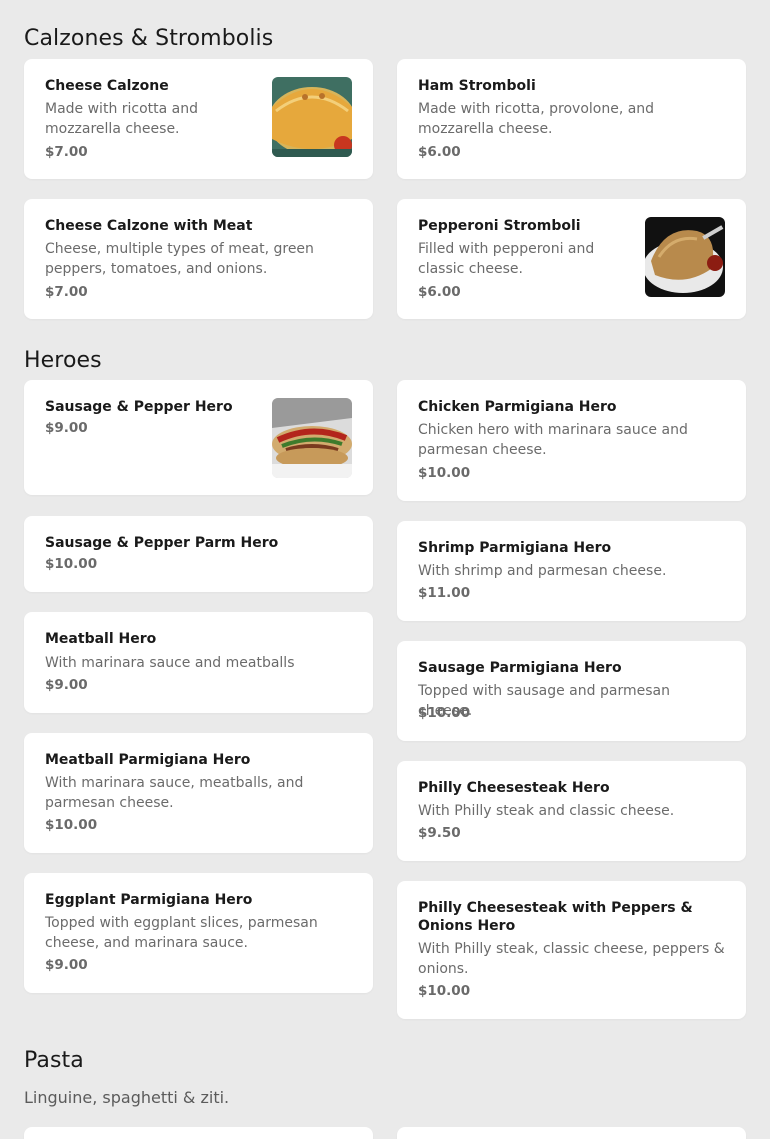  I want to click on section-title-heroes: Heroes, so click(63, 360).